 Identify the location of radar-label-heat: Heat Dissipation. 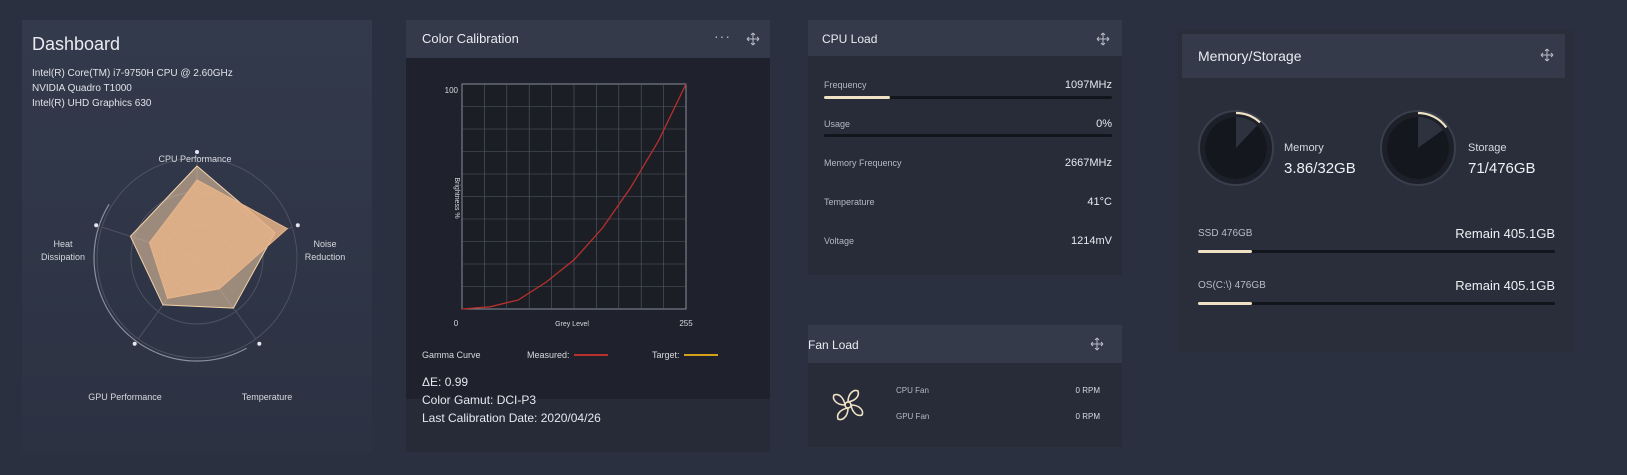
(63, 251).